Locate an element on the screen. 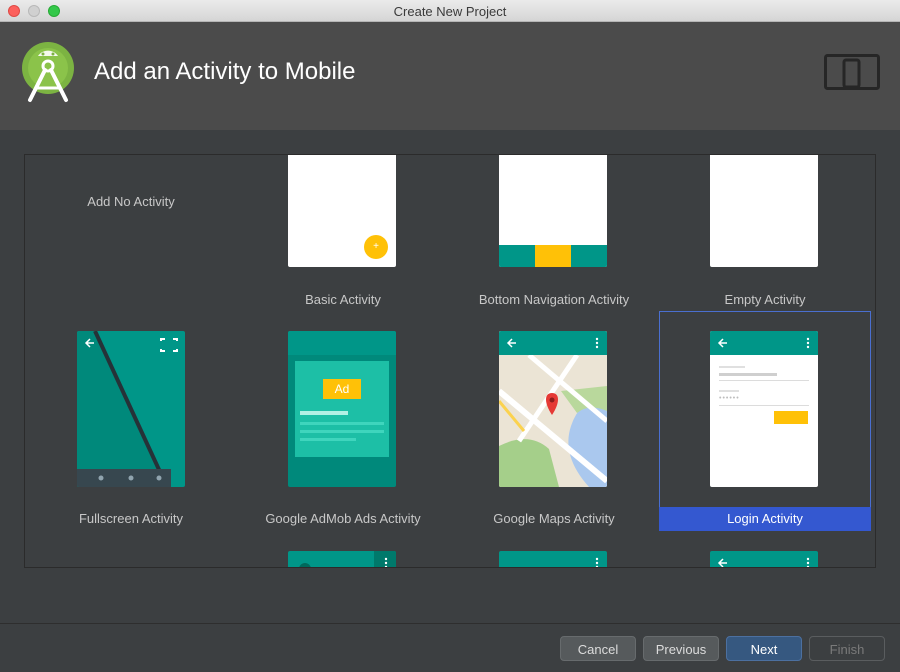 The width and height of the screenshot is (900, 672). activity-label: Login Activity is located at coordinates (765, 518).